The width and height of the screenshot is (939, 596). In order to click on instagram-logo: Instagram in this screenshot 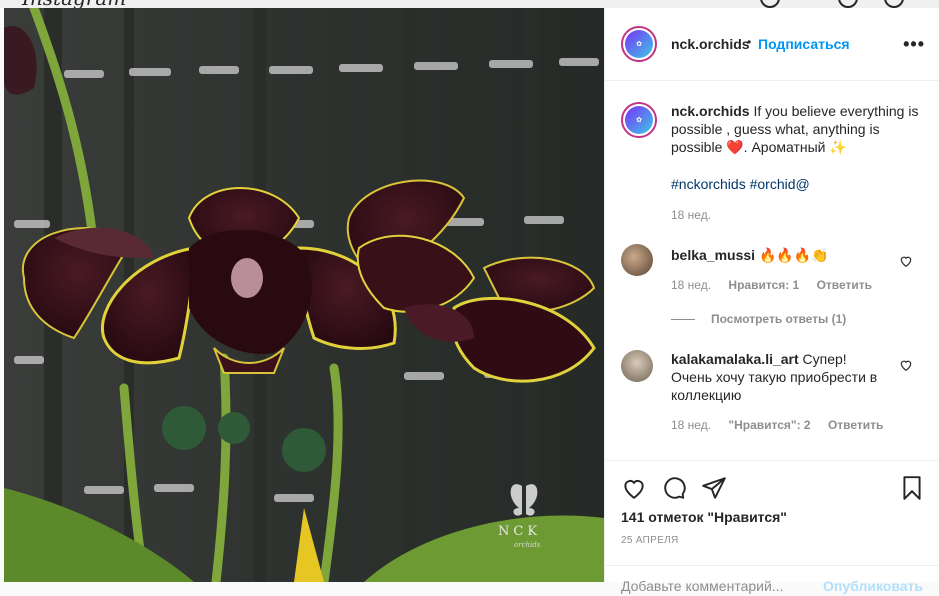, I will do `click(74, 4)`.